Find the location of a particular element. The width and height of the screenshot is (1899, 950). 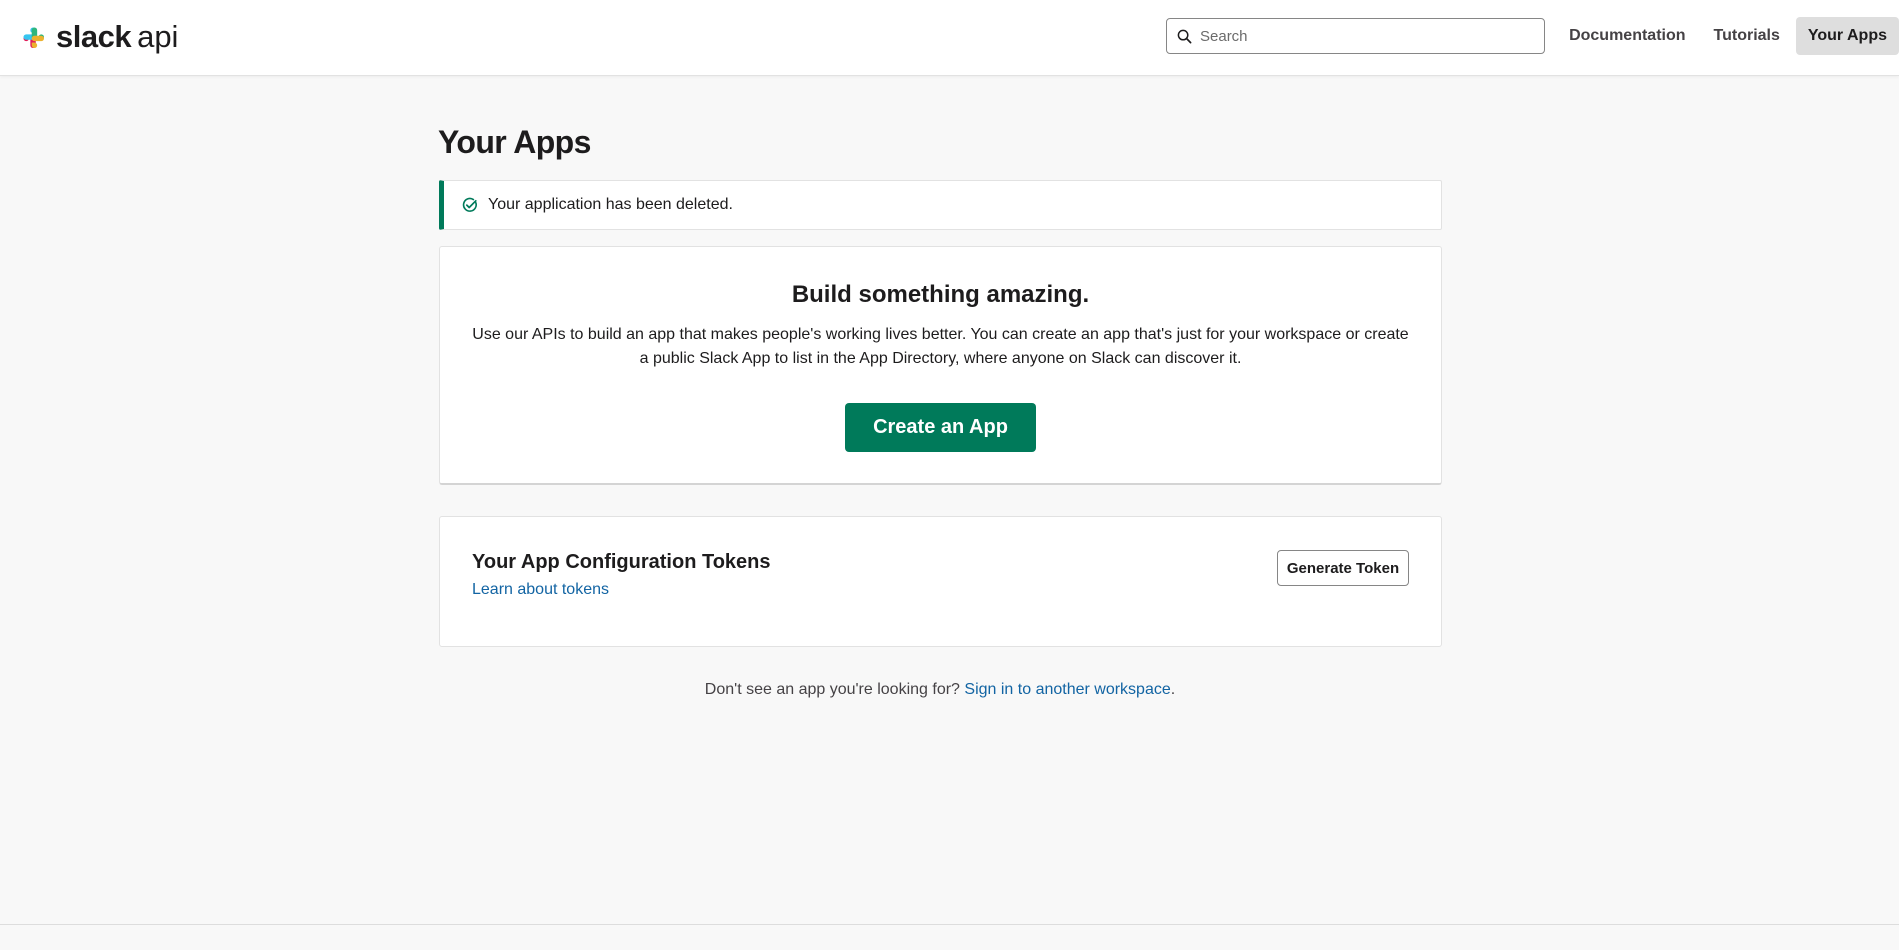

bottom-divider is located at coordinates (949, 924).